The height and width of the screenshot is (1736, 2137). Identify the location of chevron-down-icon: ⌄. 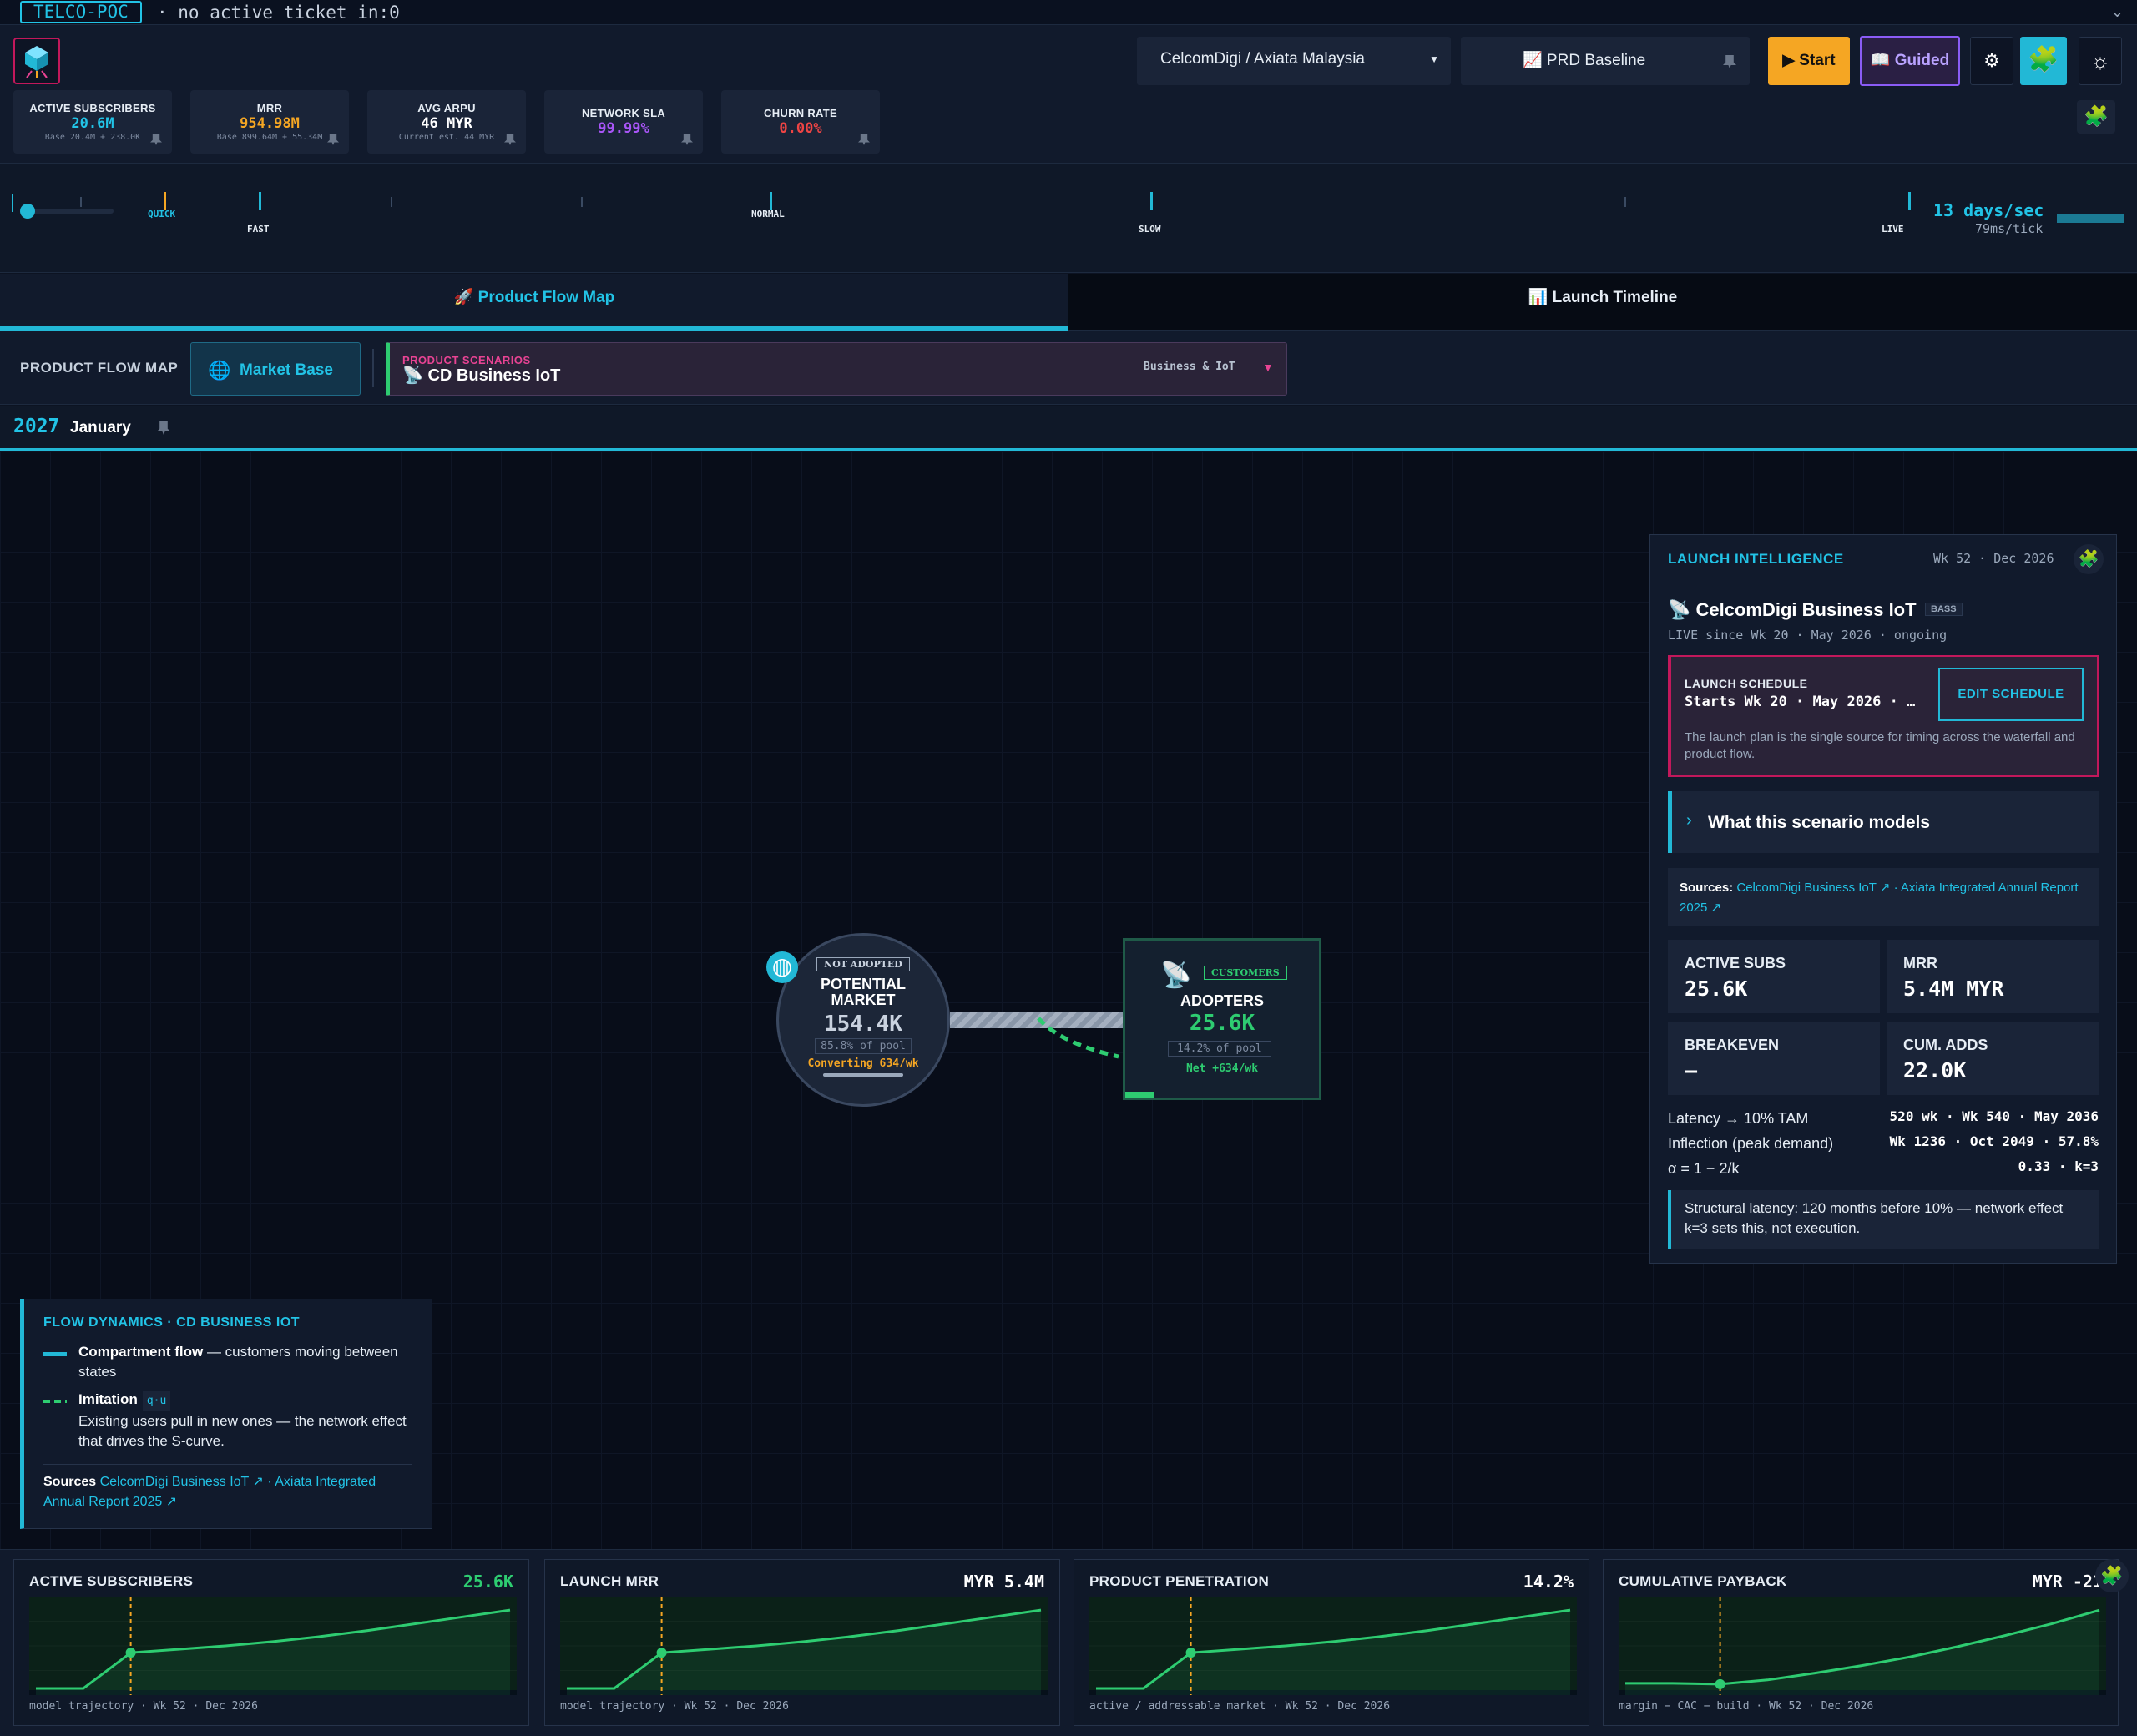
(2117, 12).